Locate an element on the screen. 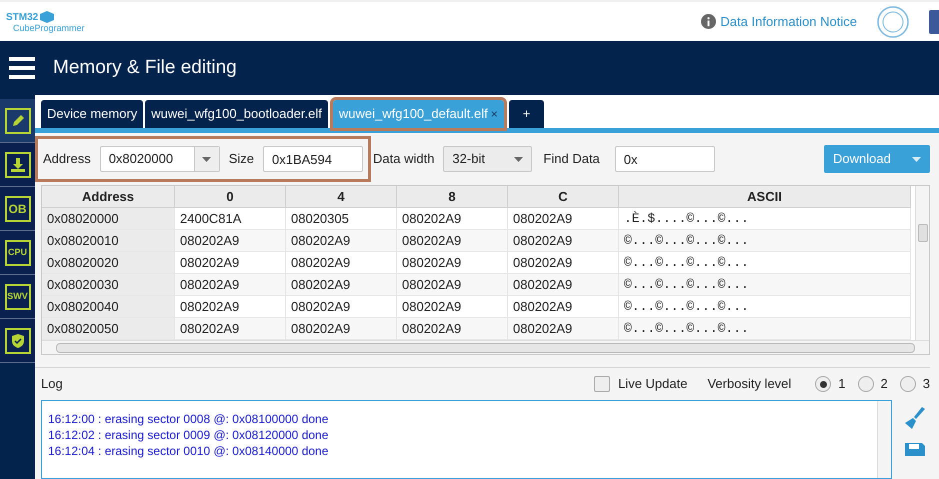 This screenshot has width=939, height=479. column-header: Address is located at coordinates (108, 197).